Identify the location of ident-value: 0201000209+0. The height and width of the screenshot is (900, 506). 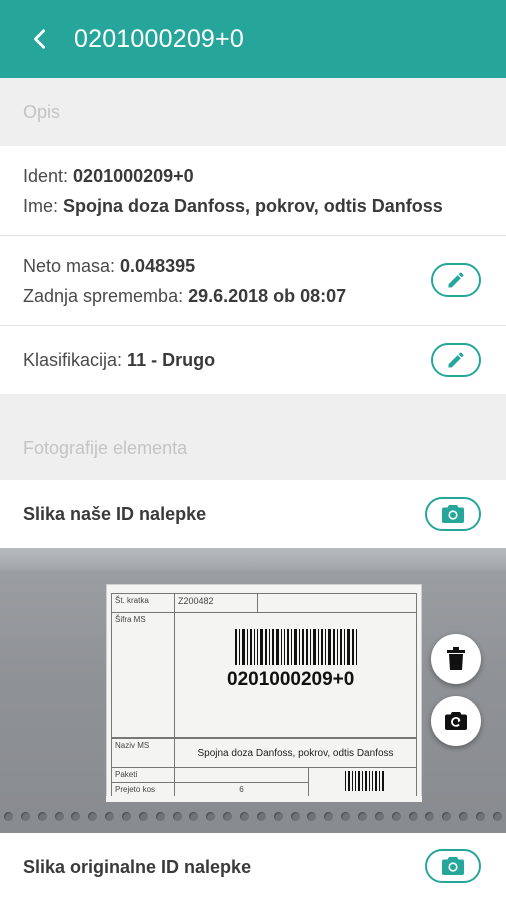
(133, 176).